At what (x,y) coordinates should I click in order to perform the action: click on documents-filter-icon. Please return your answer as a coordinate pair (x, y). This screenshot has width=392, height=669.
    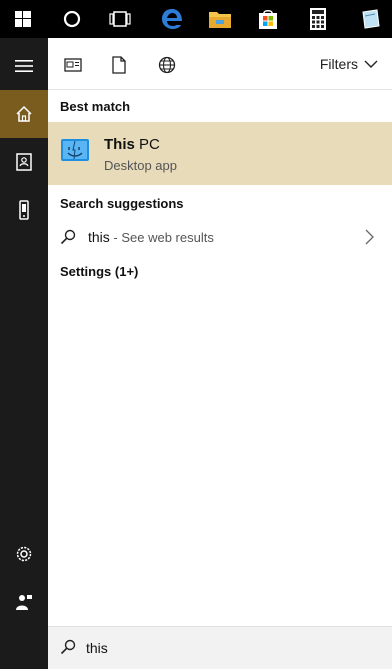
    Looking at the image, I should click on (119, 65).